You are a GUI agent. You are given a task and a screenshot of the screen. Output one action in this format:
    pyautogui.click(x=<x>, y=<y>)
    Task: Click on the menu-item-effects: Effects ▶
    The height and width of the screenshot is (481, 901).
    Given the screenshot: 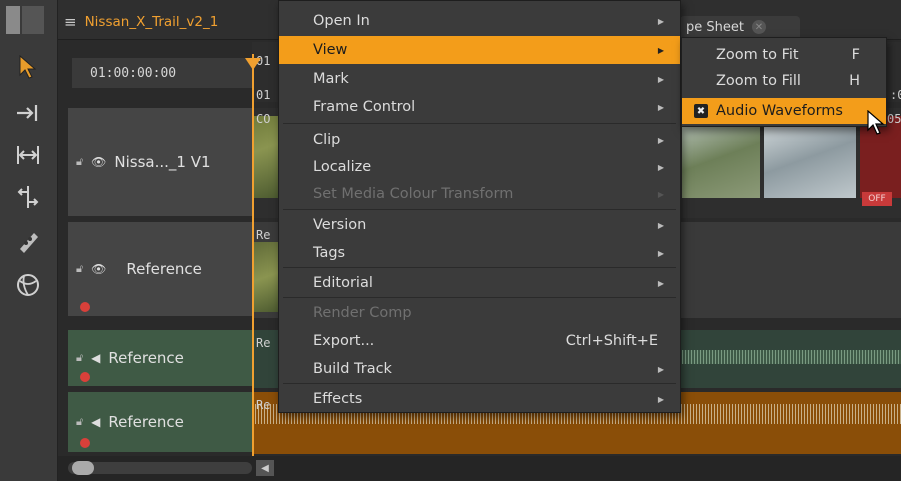 What is the action you would take?
    pyautogui.click(x=479, y=399)
    